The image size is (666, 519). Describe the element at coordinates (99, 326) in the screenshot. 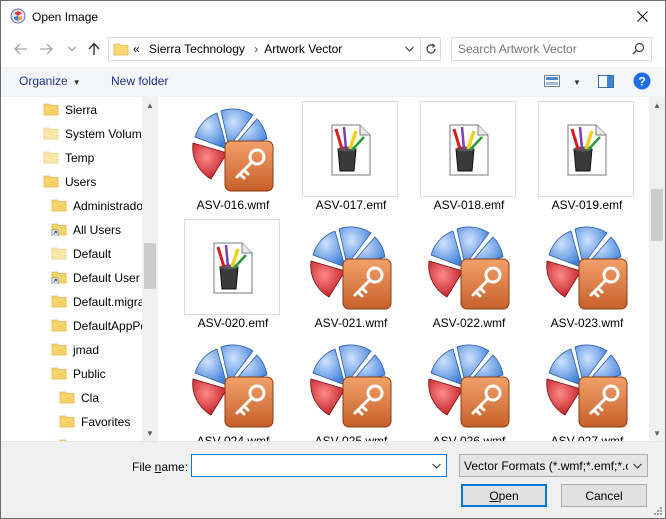

I see `nav-item-defaultapppo: DefaultAppPo` at that location.